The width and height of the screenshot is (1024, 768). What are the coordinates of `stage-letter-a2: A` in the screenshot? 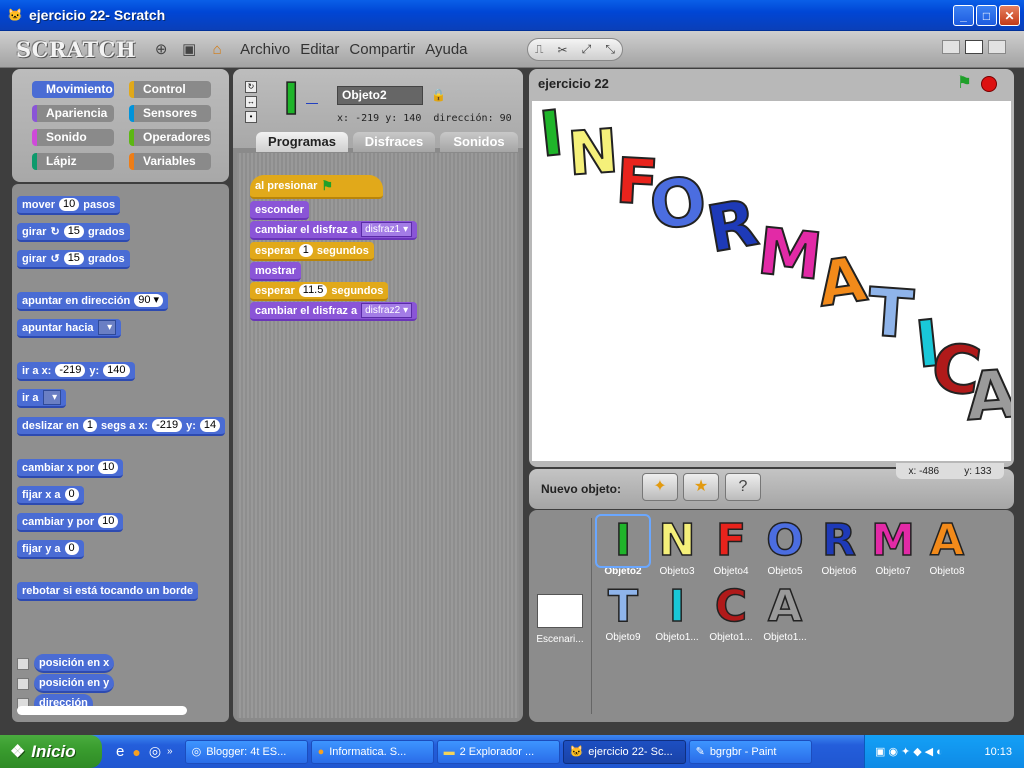 It's located at (986, 395).